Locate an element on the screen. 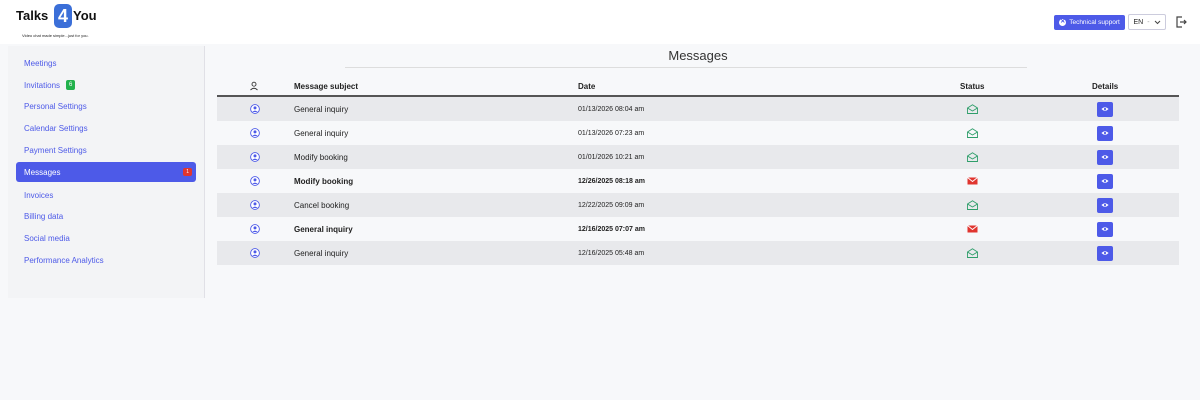 This screenshot has width=1200, height=400. logo-number: 4 is located at coordinates (63, 16).